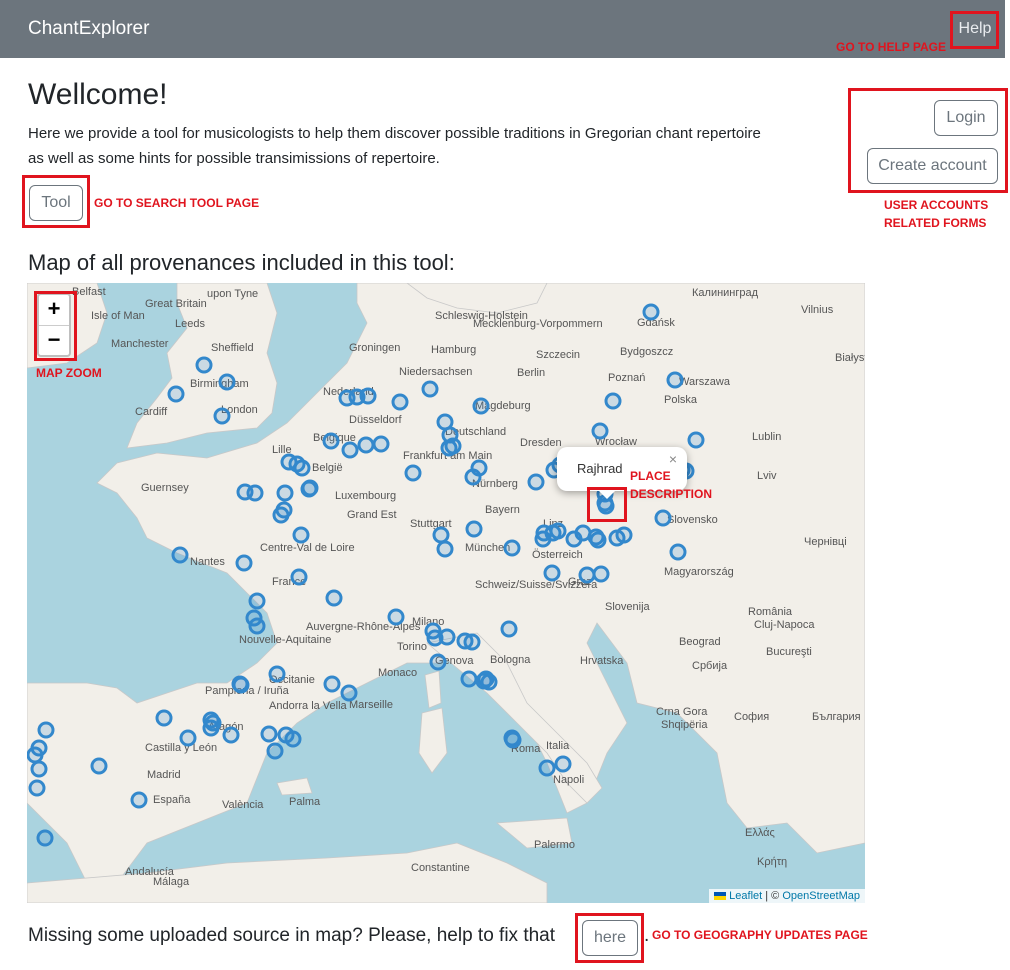 This screenshot has width=1010, height=970. Describe the element at coordinates (600, 468) in the screenshot. I see `popup-place-name: Rajhrad` at that location.